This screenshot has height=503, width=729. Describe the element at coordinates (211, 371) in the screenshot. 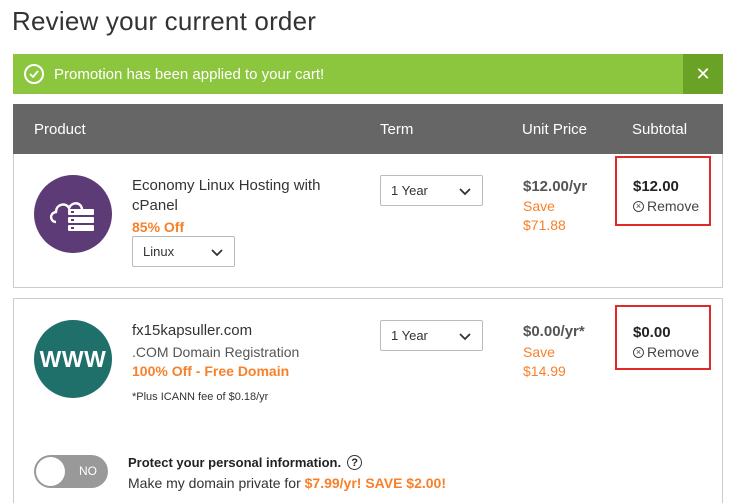

I see `discount-label: 100% Off - Free Domain` at that location.